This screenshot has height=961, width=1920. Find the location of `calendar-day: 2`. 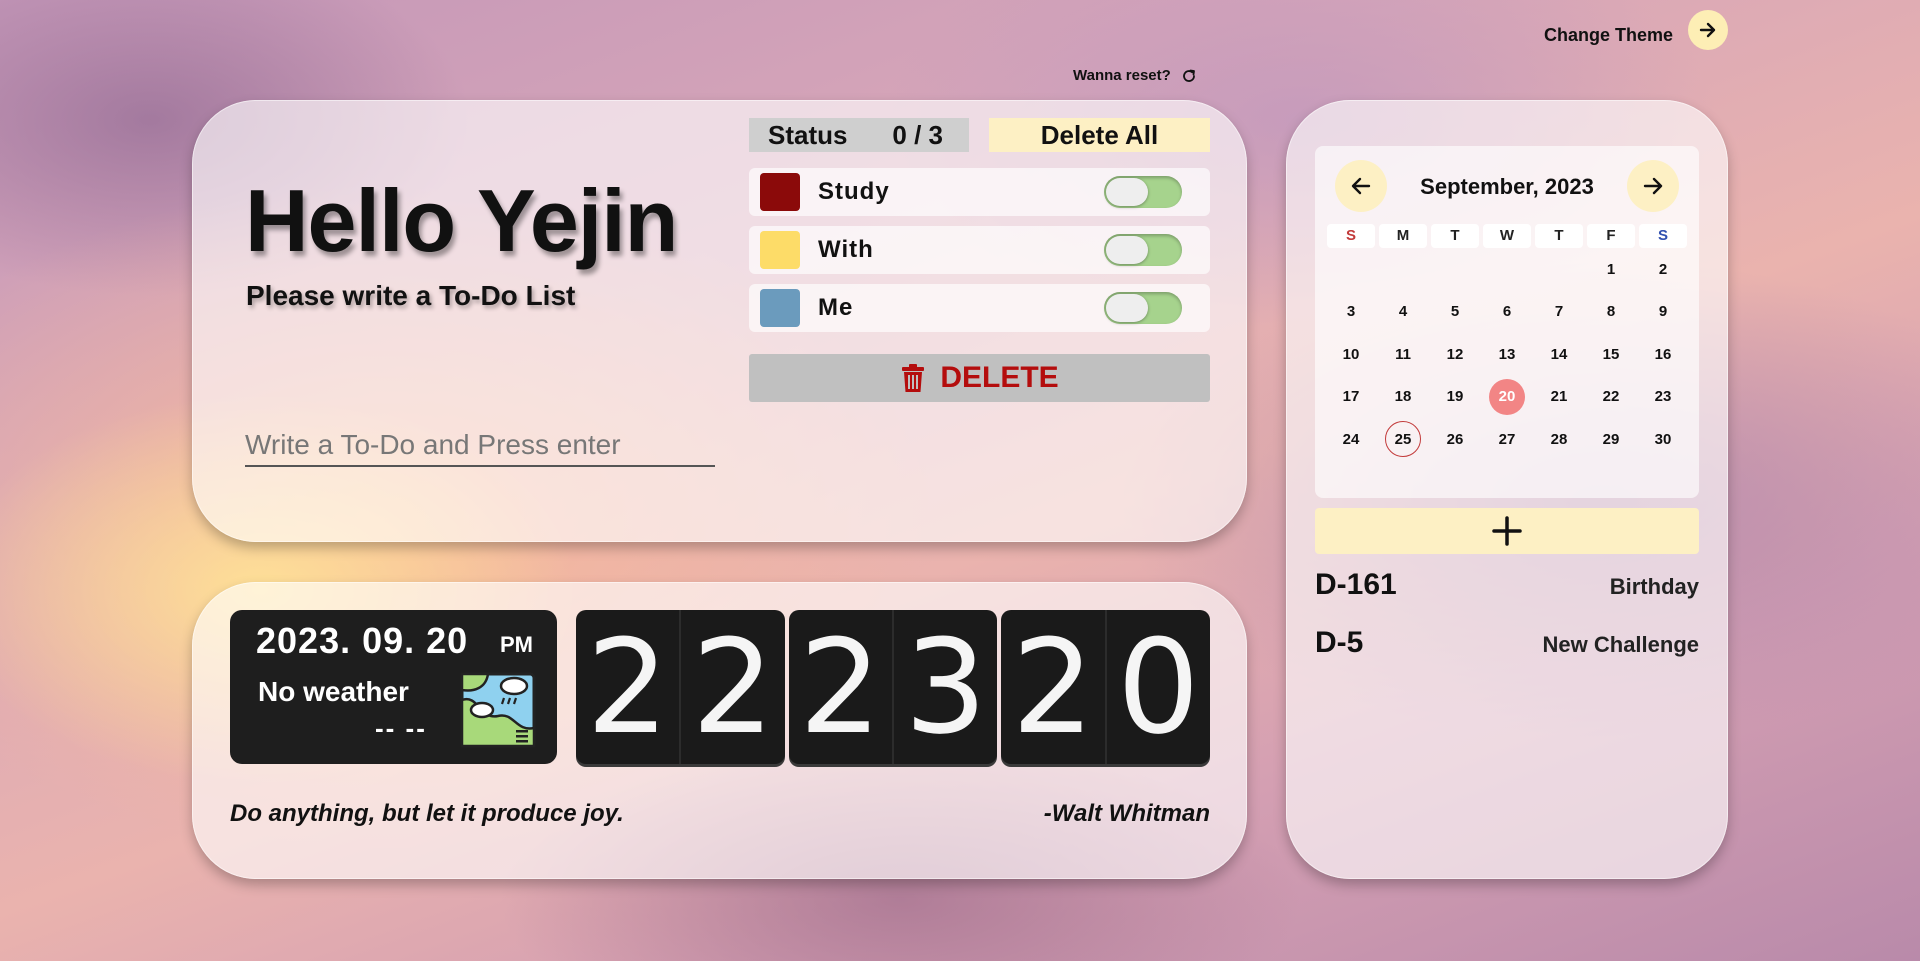

calendar-day: 2 is located at coordinates (1663, 269).